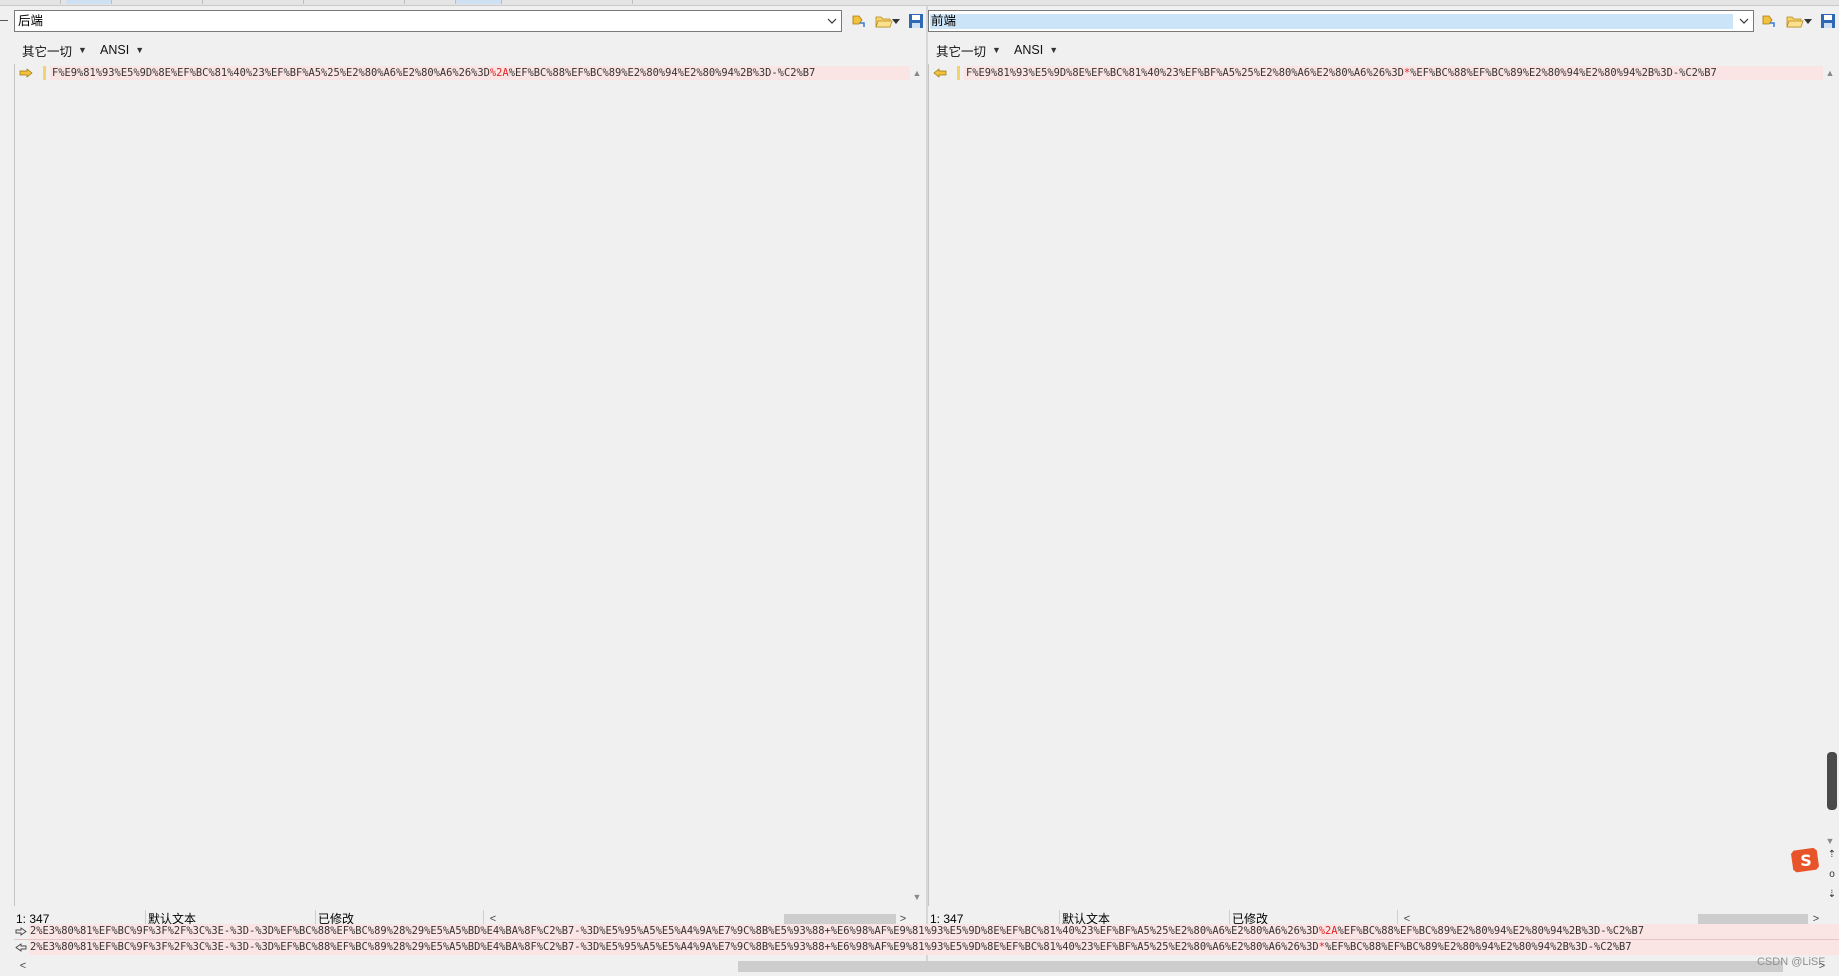 This screenshot has height=976, width=1839. I want to click on sogou-ime-icon: S, so click(1806, 860).